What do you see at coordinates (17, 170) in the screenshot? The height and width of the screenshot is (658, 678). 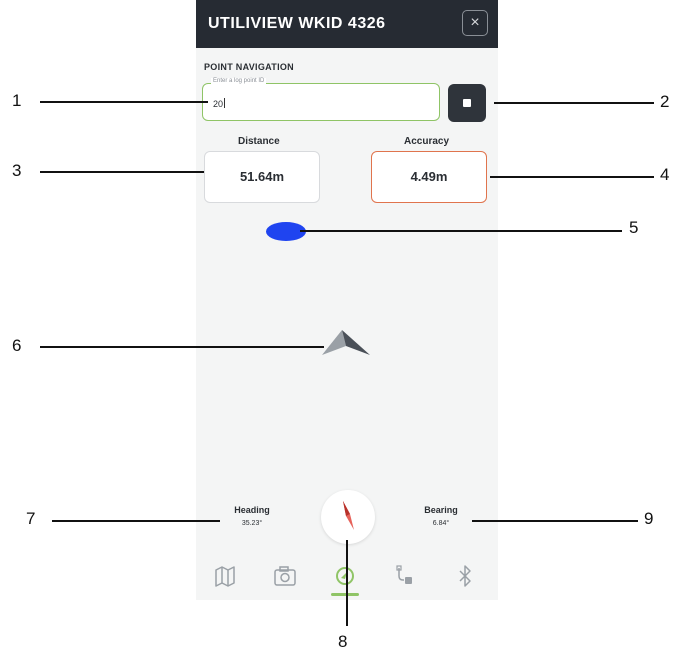 I see `callout-number: 3` at bounding box center [17, 170].